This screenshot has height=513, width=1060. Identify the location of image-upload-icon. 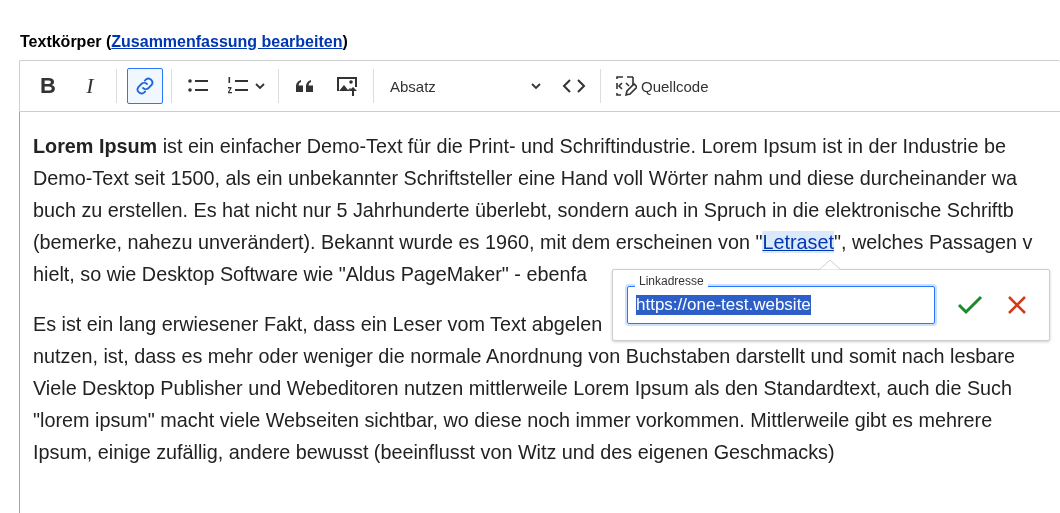
(347, 86).